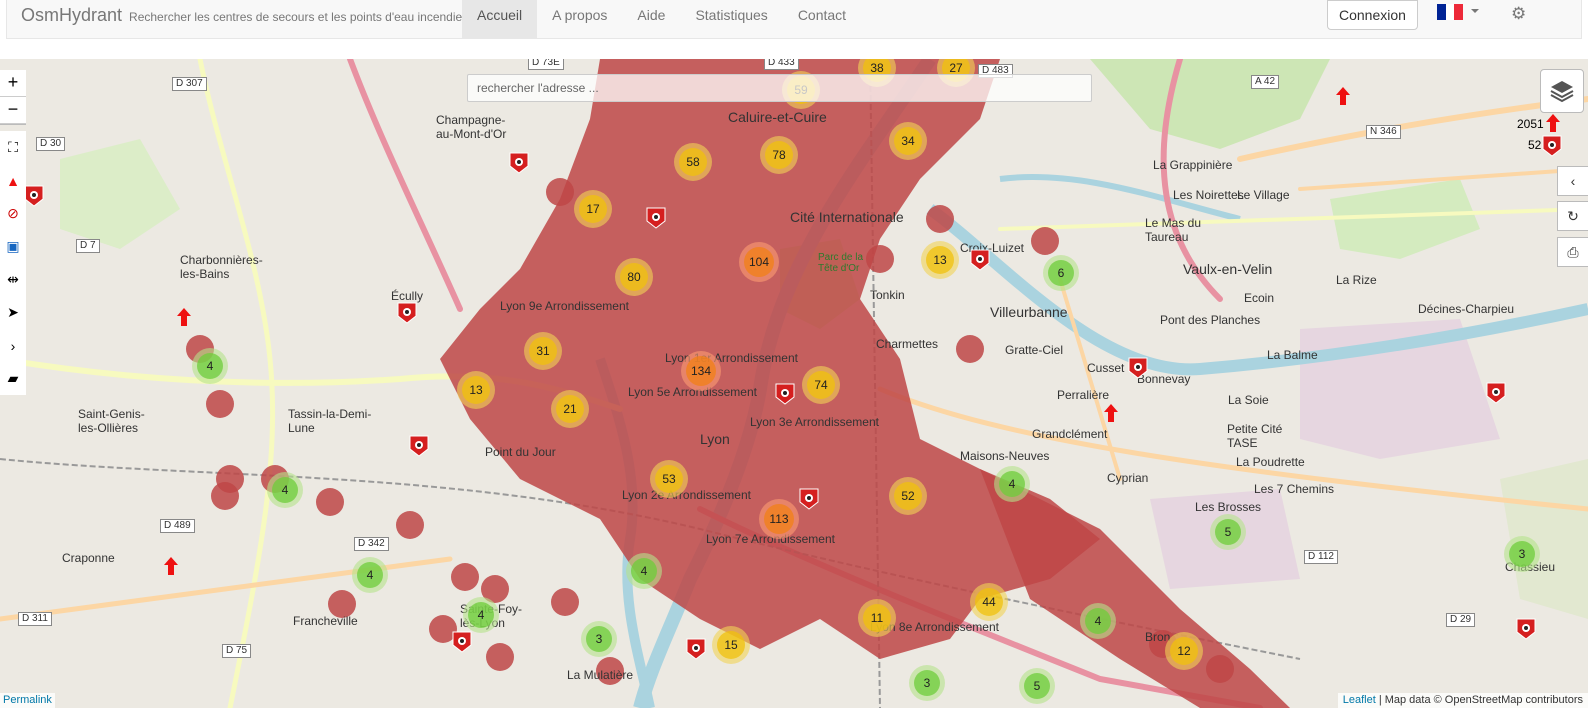  What do you see at coordinates (1265, 82) in the screenshot?
I see `road-label: A 42` at bounding box center [1265, 82].